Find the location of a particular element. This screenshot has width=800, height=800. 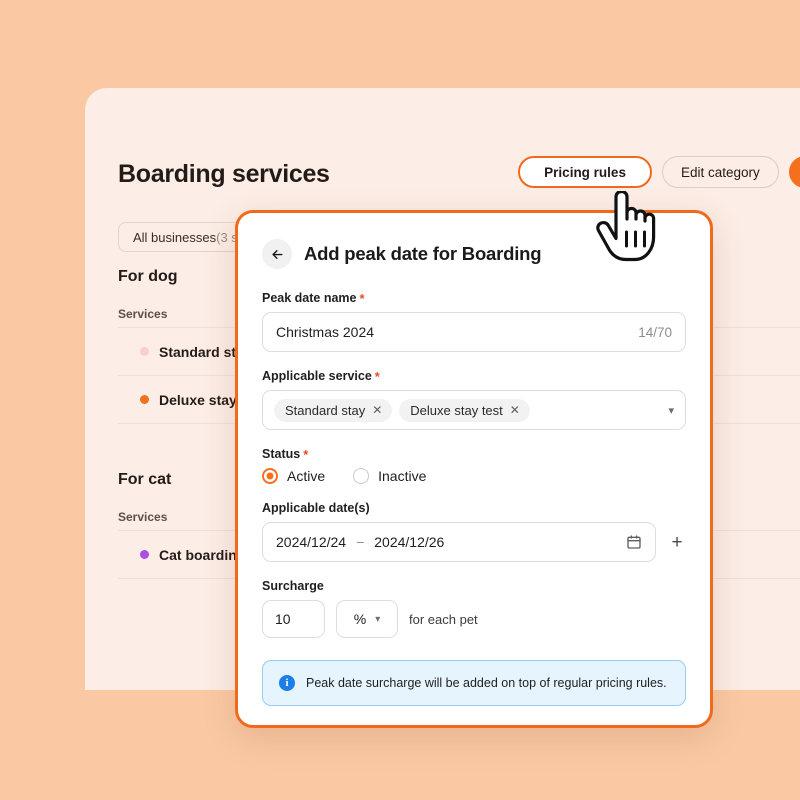

arrow-left-icon is located at coordinates (277, 254).